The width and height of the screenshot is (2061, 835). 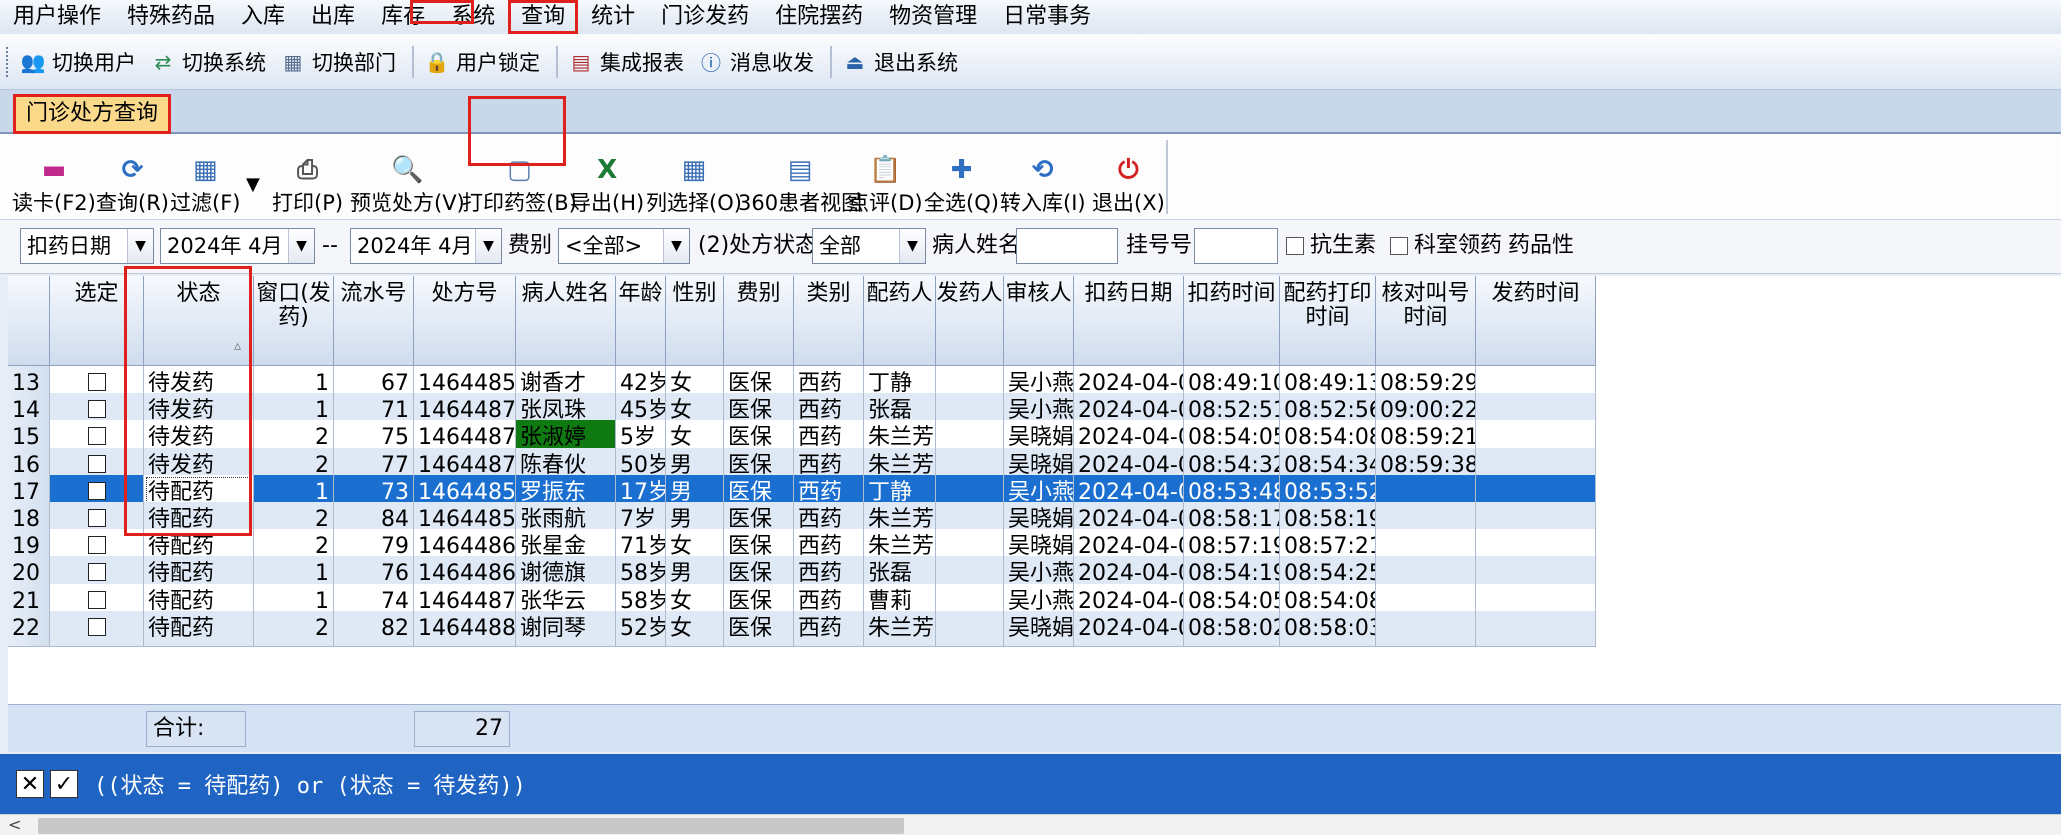 I want to click on column-header-dispenser: 配药人, so click(x=900, y=321).